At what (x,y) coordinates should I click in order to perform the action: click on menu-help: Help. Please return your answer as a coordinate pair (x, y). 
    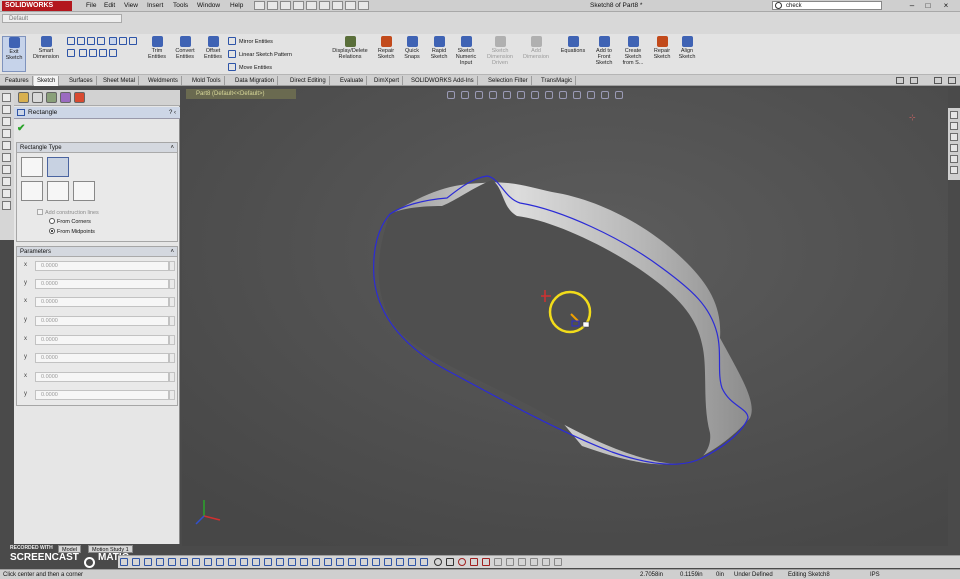
    Looking at the image, I should click on (236, 5).